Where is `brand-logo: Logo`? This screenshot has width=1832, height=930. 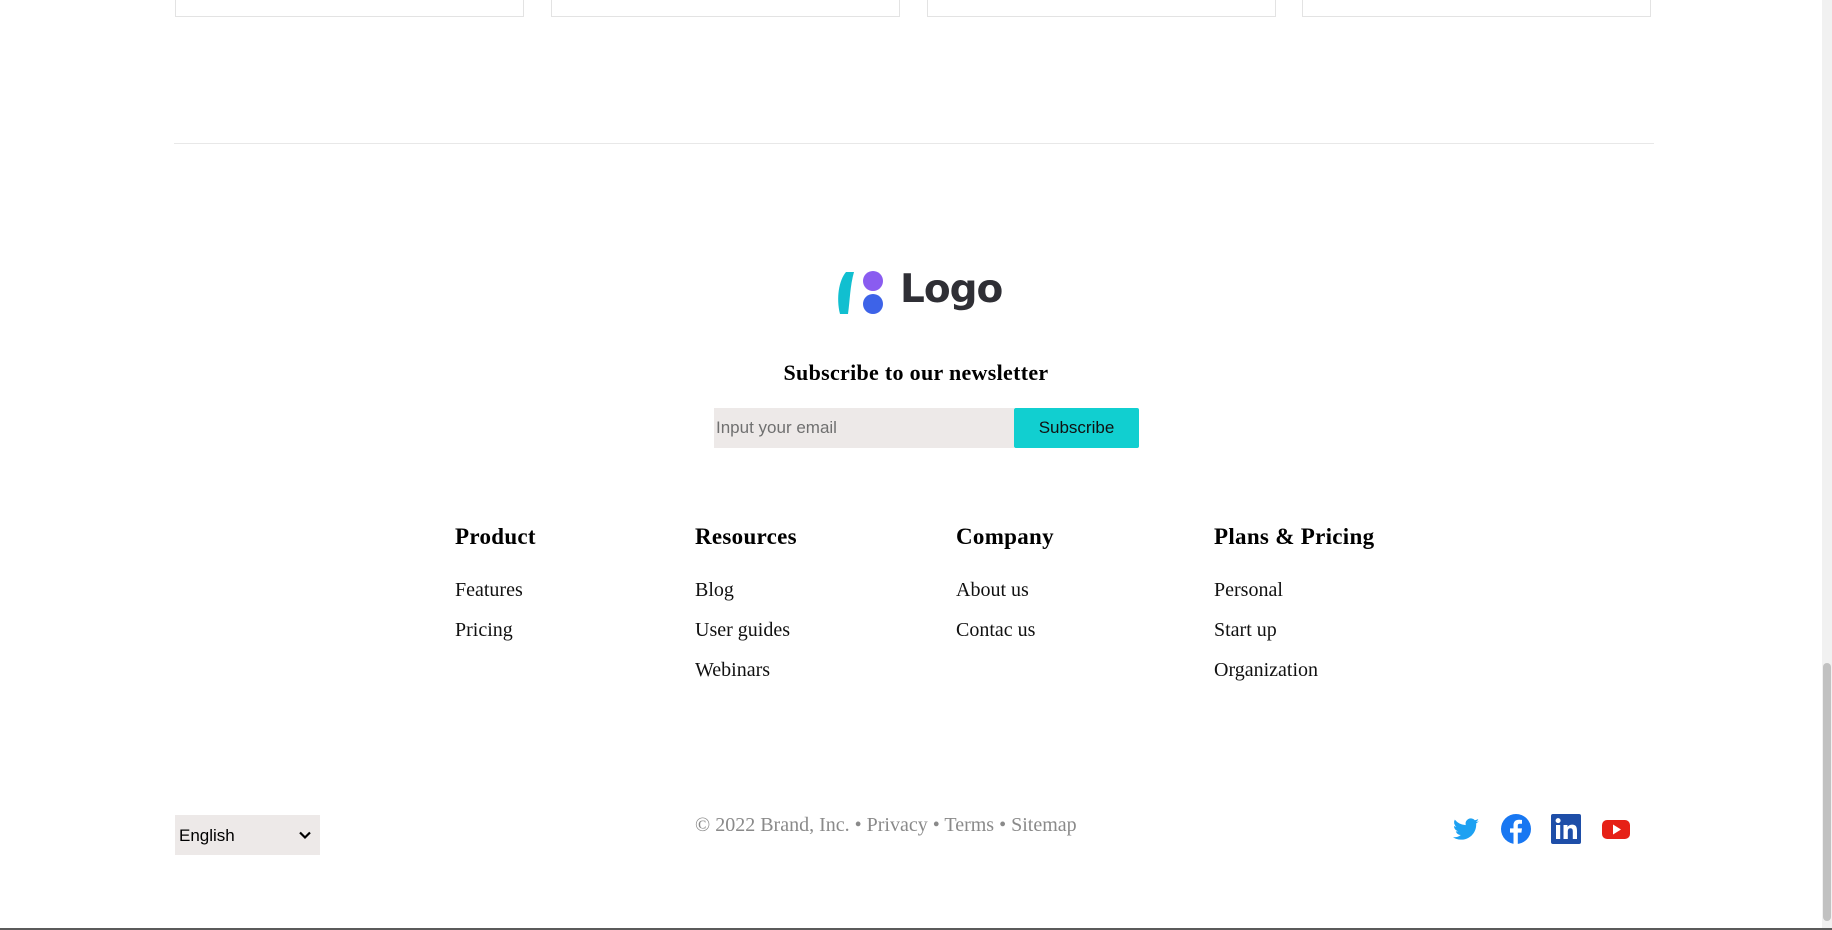 brand-logo: Logo is located at coordinates (919, 291).